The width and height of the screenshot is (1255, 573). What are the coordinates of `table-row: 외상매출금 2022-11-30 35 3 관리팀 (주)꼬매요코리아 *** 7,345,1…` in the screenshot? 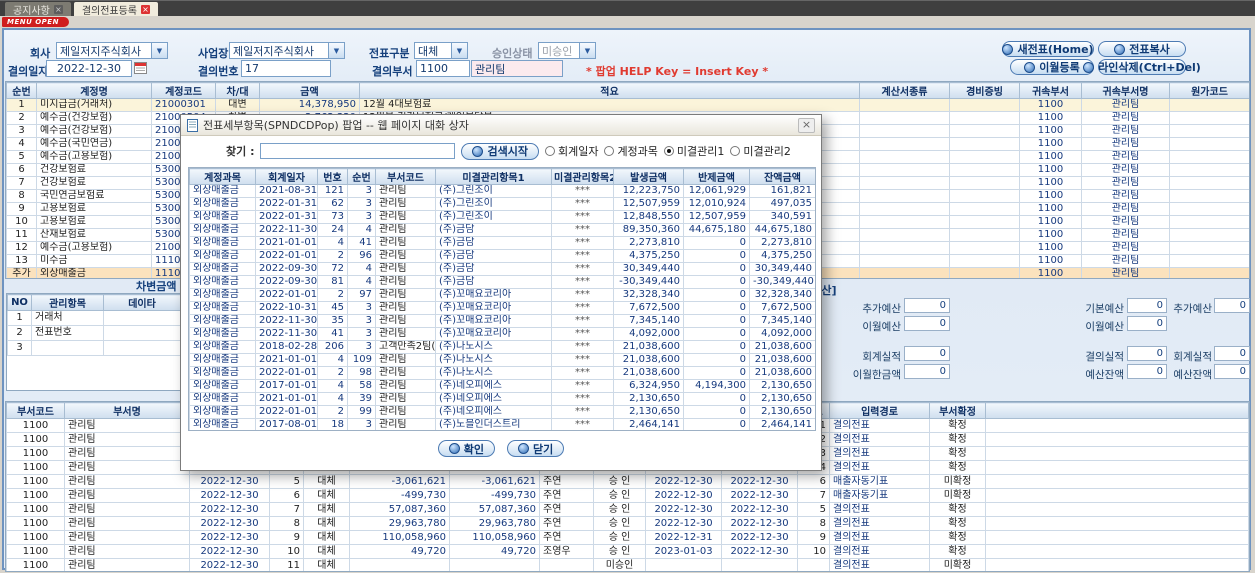 It's located at (502, 321).